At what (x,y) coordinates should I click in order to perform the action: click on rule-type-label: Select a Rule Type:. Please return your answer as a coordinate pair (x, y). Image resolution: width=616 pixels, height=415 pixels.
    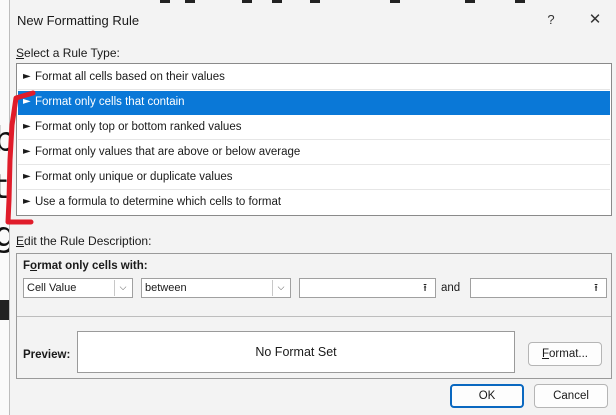
    Looking at the image, I should click on (68, 53).